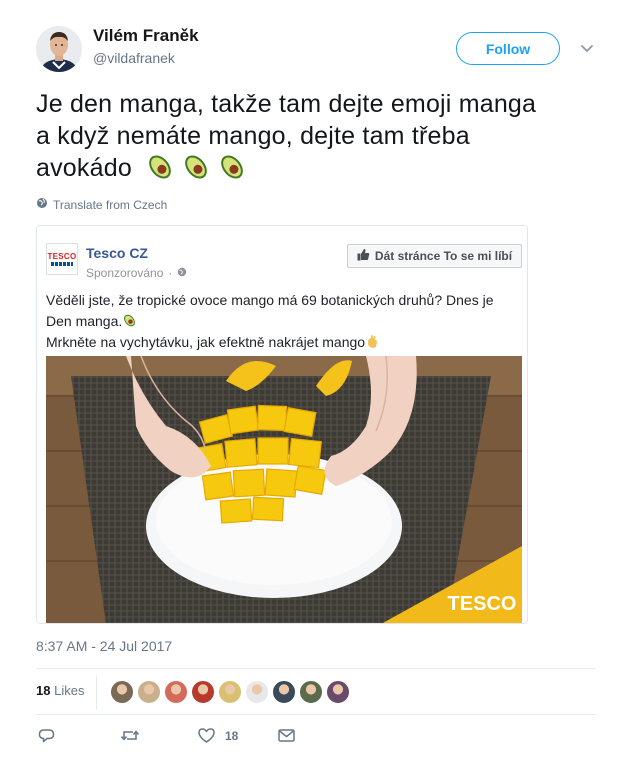 The image size is (631, 774). I want to click on post-text-line: Den manga., so click(284, 321).